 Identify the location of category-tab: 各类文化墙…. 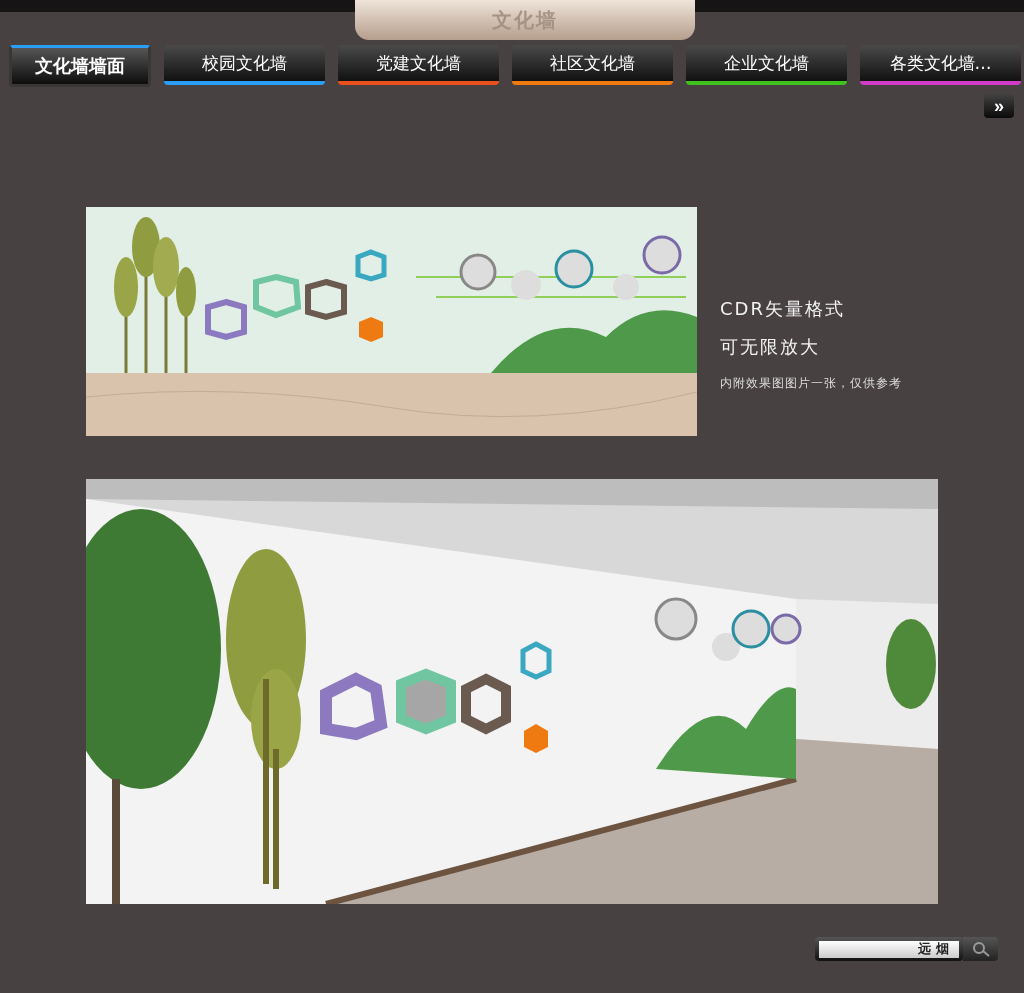
(940, 65).